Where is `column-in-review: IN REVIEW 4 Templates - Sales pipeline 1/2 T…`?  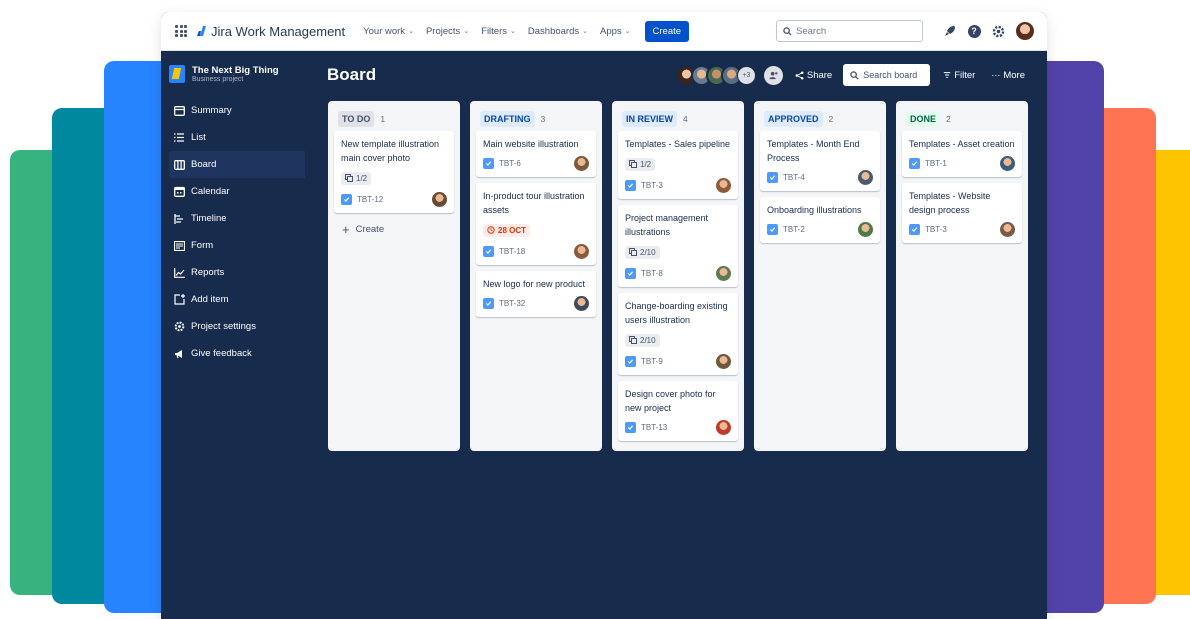
column-in-review: IN REVIEW 4 Templates - Sales pipeline 1/2 T… is located at coordinates (678, 276).